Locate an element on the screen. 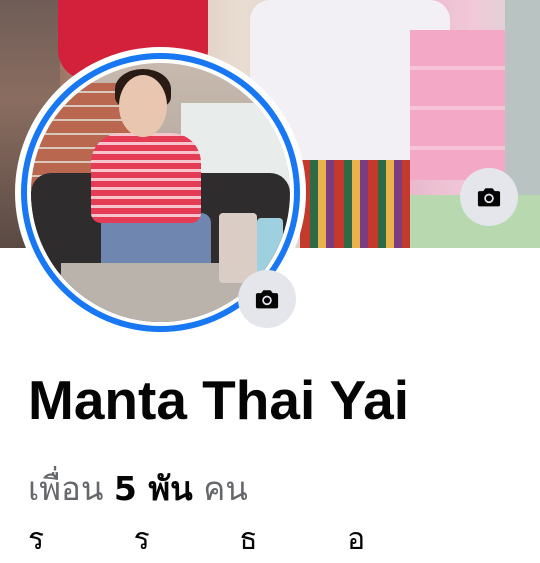 This screenshot has width=540, height=563. friends-count-link: เพื่อน 5 พัน คน is located at coordinates (138, 488).